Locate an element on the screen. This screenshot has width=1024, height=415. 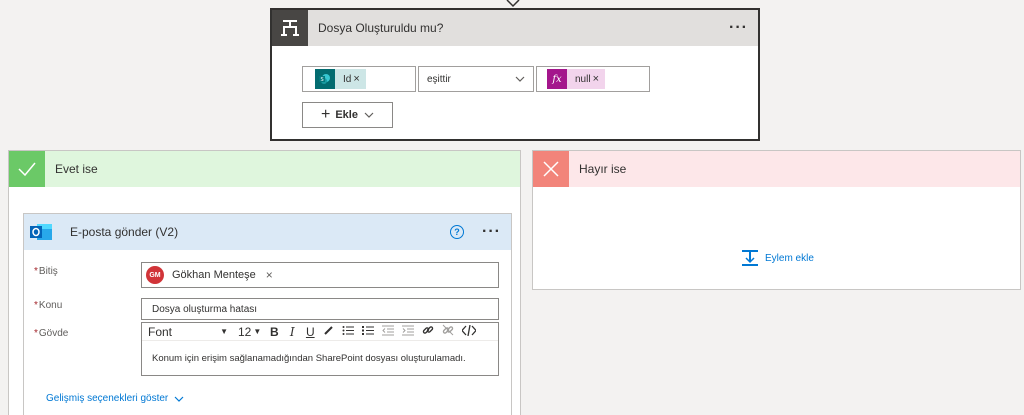
add-button-label: Ekle is located at coordinates (346, 115).